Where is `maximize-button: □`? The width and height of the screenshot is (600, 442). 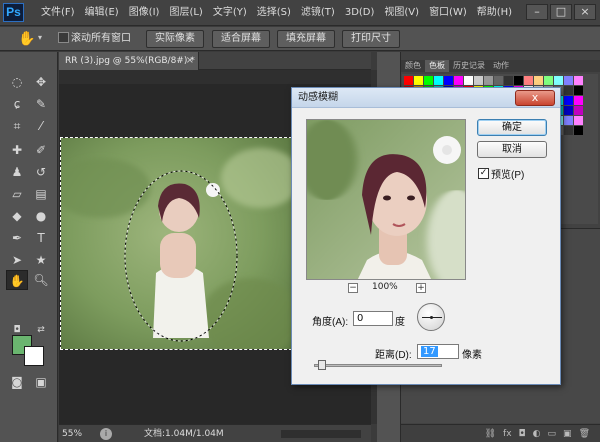
maximize-button: □ is located at coordinates (561, 12).